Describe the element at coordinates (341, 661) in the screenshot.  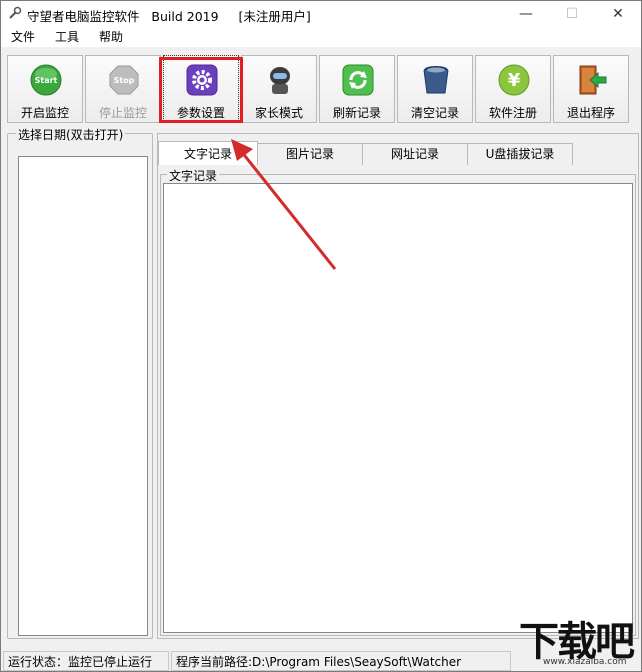
I see `program-path: 程序当前路径:D:\Program Files\SeaySoft\Watcher` at that location.